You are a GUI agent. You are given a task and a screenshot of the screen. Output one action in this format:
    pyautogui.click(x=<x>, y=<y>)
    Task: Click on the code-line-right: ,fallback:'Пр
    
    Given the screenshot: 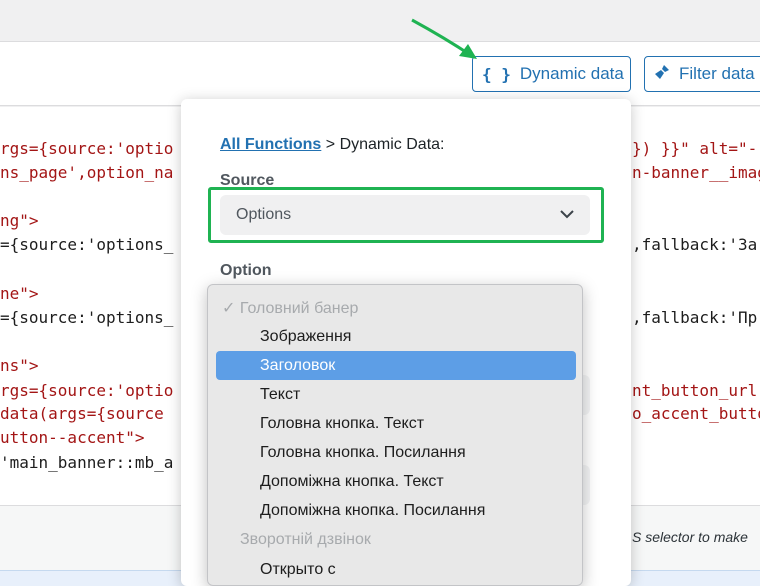 What is the action you would take?
    pyautogui.click(x=695, y=317)
    